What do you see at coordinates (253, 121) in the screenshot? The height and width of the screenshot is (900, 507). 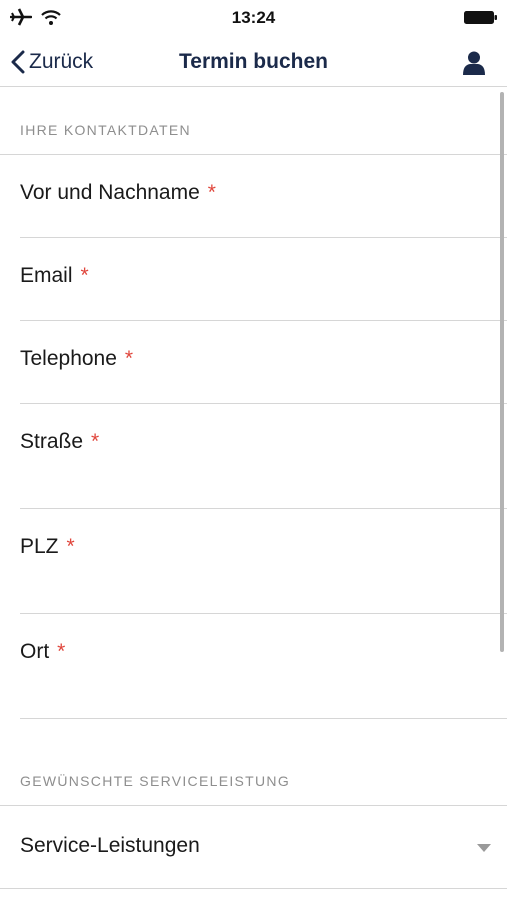 I see `section-header-contact: IHRE KONTAKTDATEN` at bounding box center [253, 121].